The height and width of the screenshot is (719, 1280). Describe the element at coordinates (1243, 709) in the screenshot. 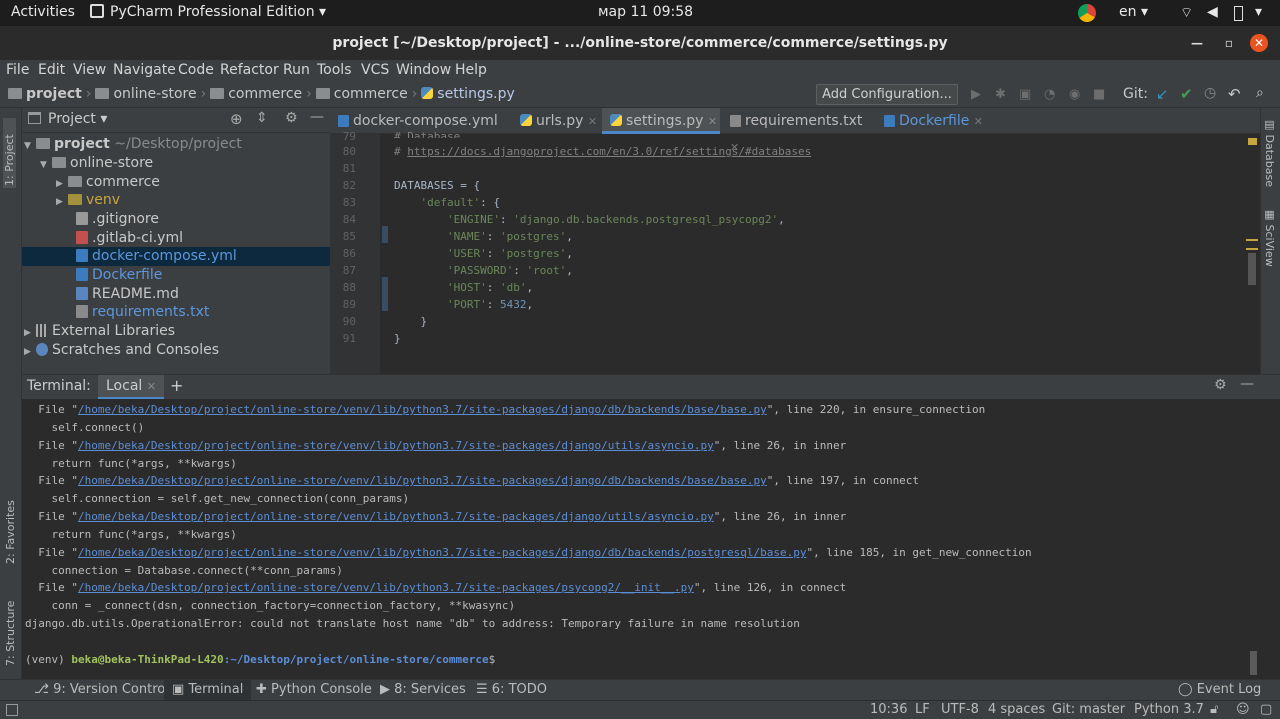

I see `inspector-icon: ☺` at that location.